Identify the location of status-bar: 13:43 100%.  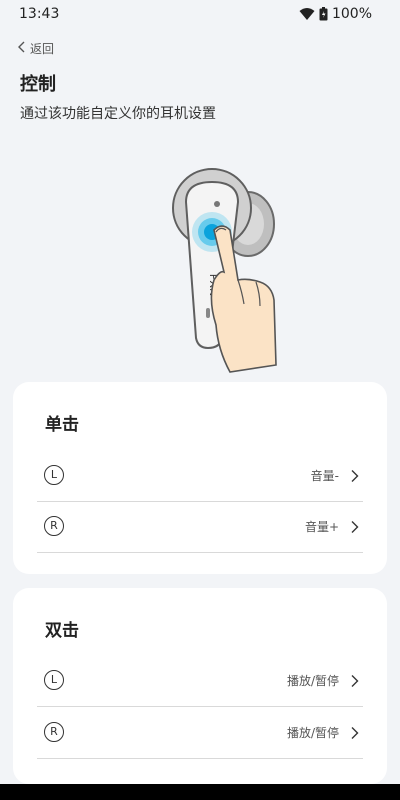
(200, 15).